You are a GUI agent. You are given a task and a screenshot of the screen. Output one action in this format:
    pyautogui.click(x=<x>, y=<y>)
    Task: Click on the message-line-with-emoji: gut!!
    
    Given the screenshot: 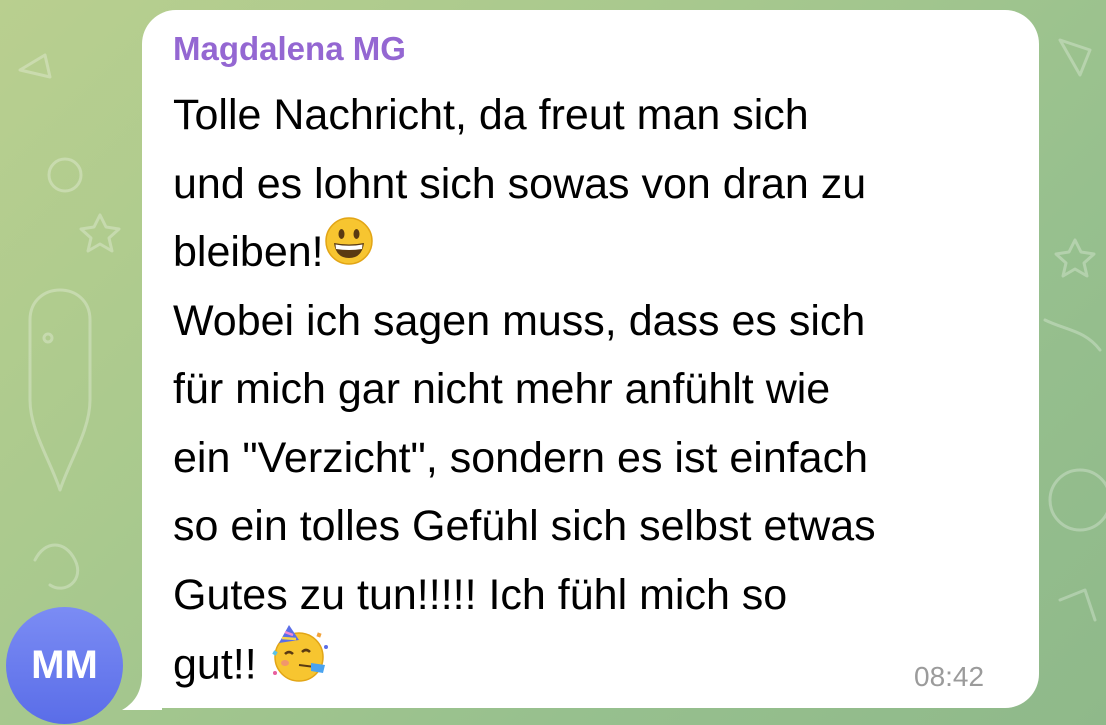 What is the action you would take?
    pyautogui.click(x=524, y=661)
    